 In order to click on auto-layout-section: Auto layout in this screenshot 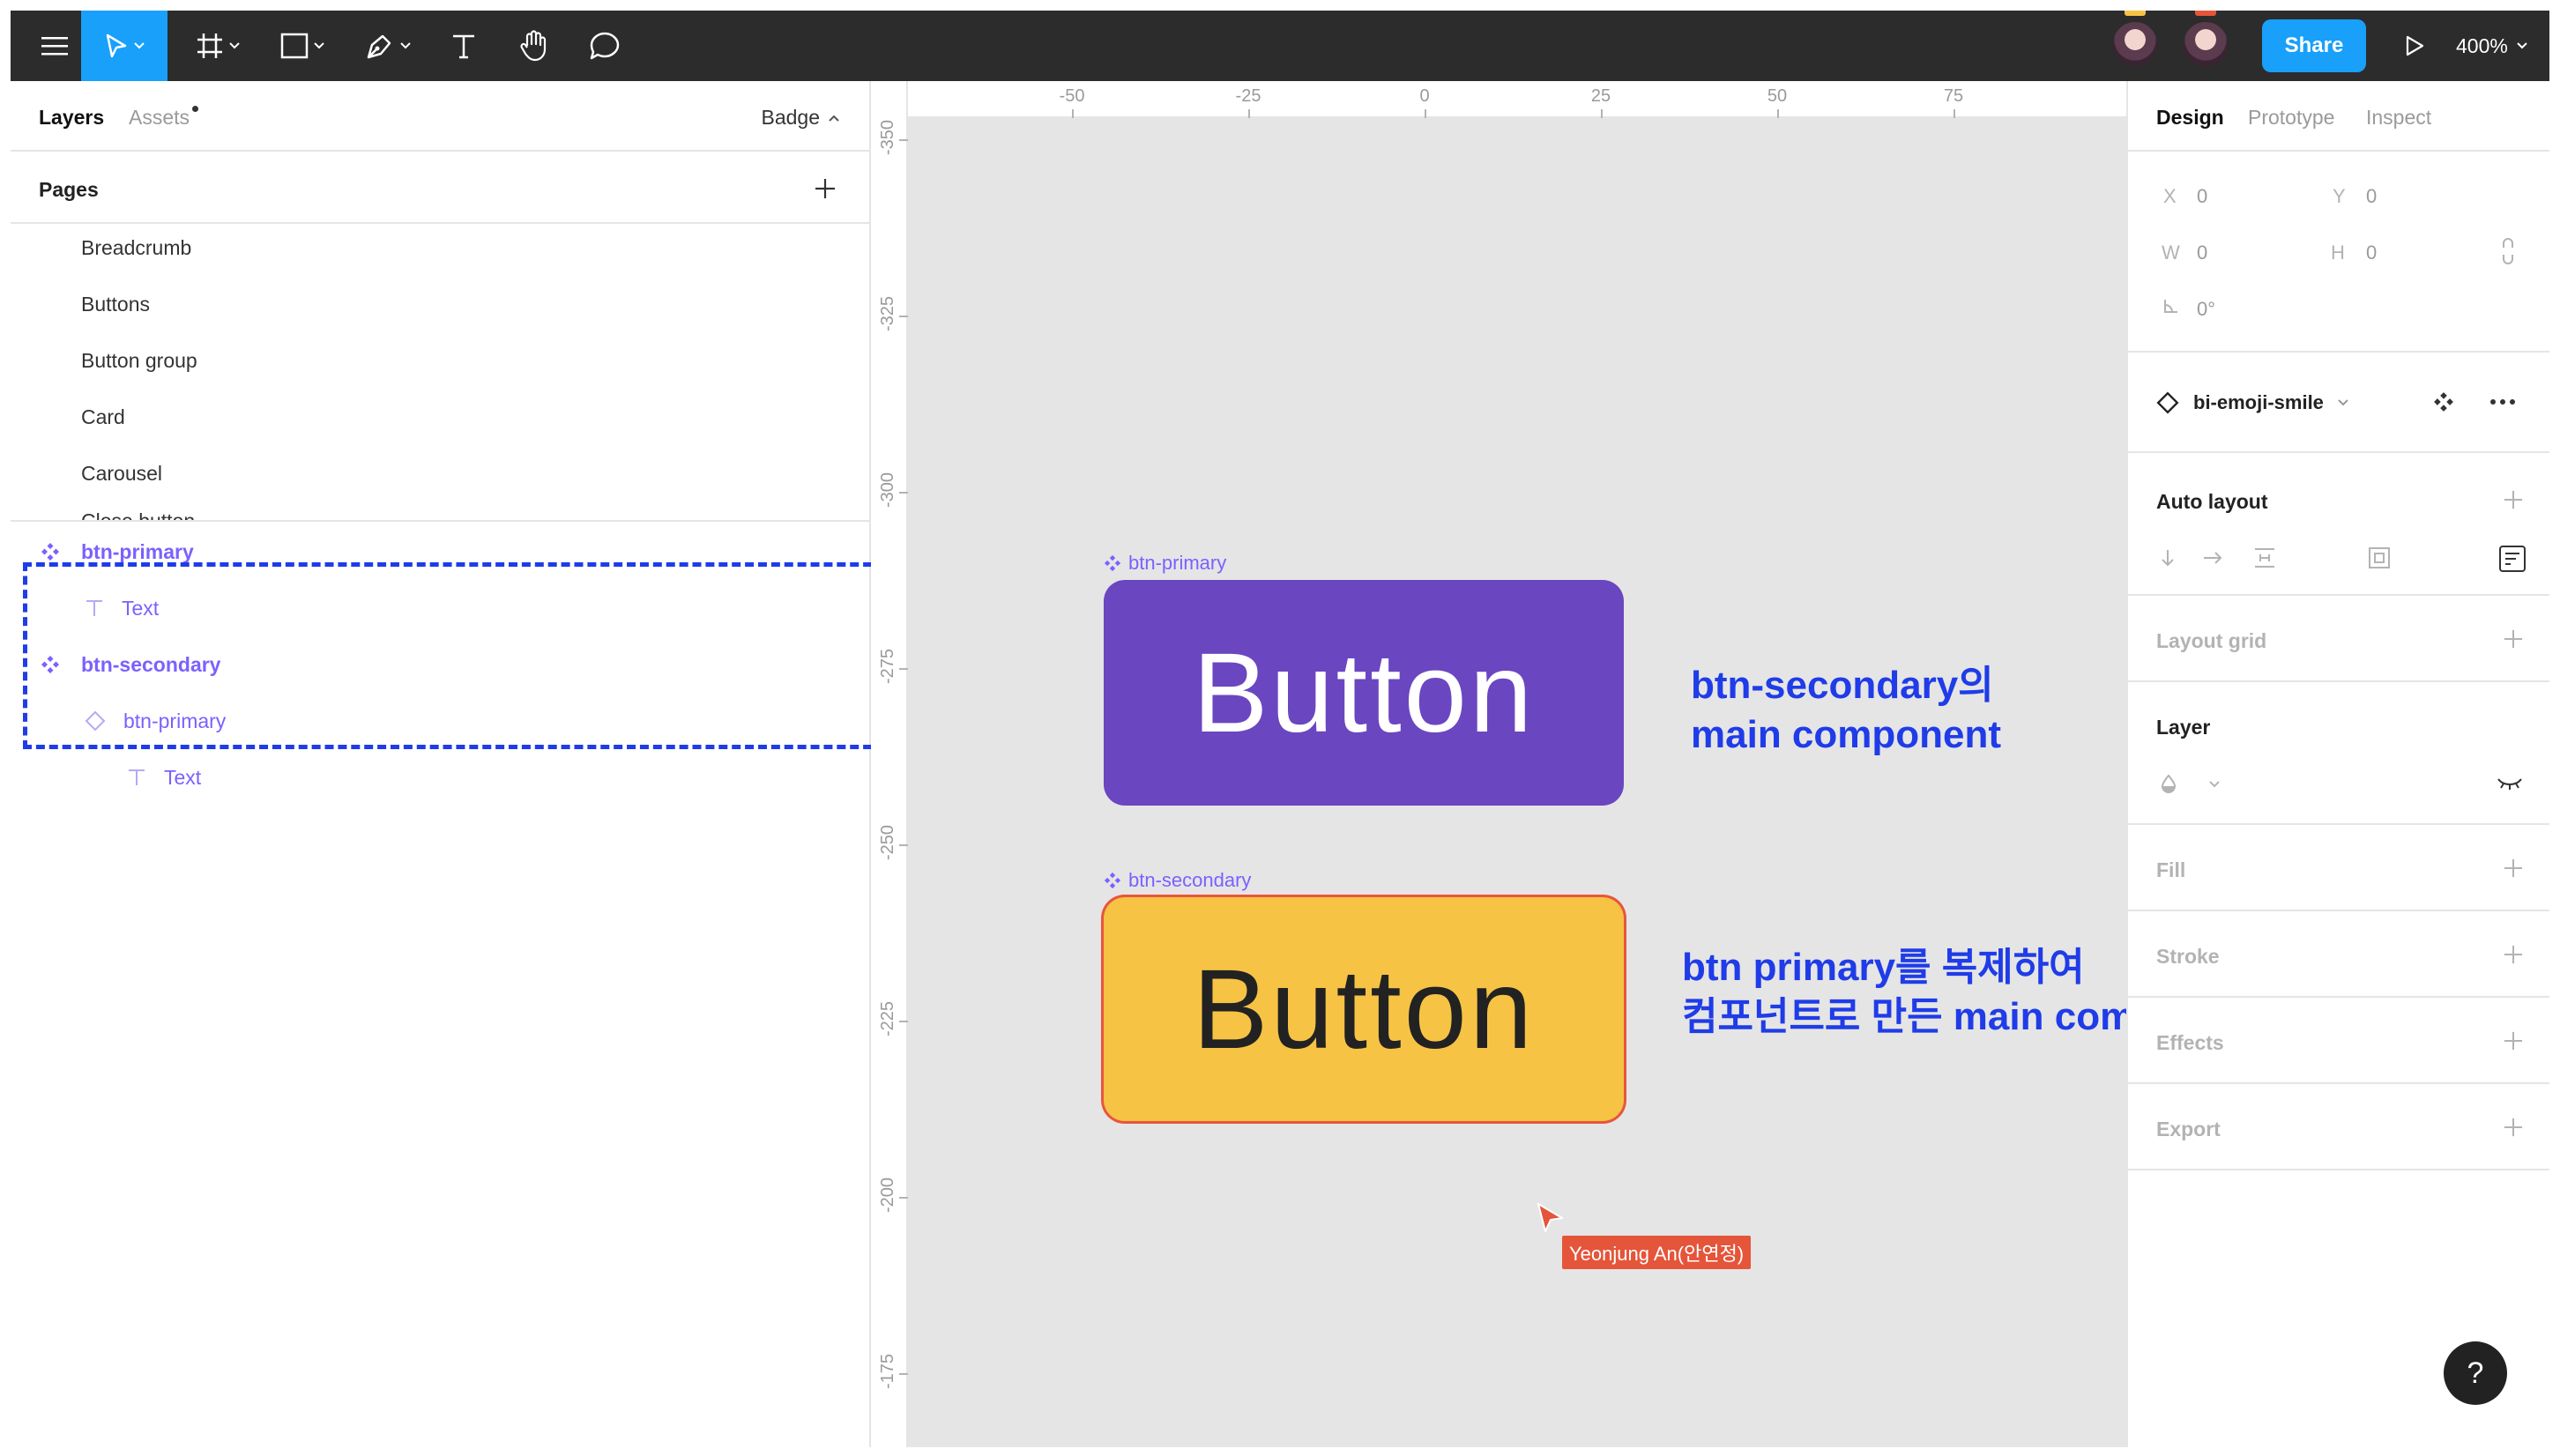, I will do `click(2338, 524)`.